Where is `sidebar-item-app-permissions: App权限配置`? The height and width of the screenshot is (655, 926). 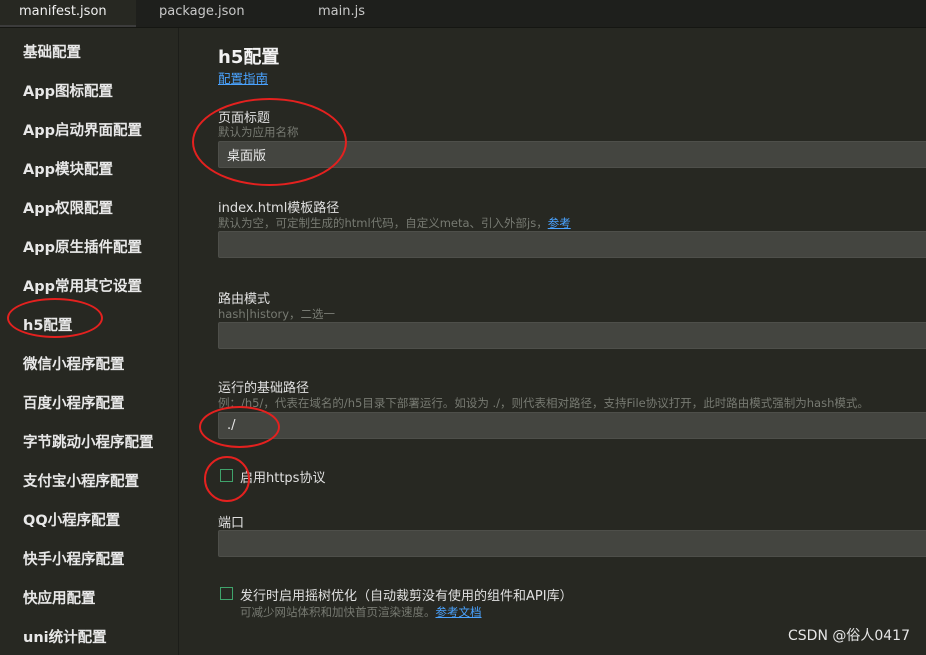 sidebar-item-app-permissions: App权限配置 is located at coordinates (68, 207).